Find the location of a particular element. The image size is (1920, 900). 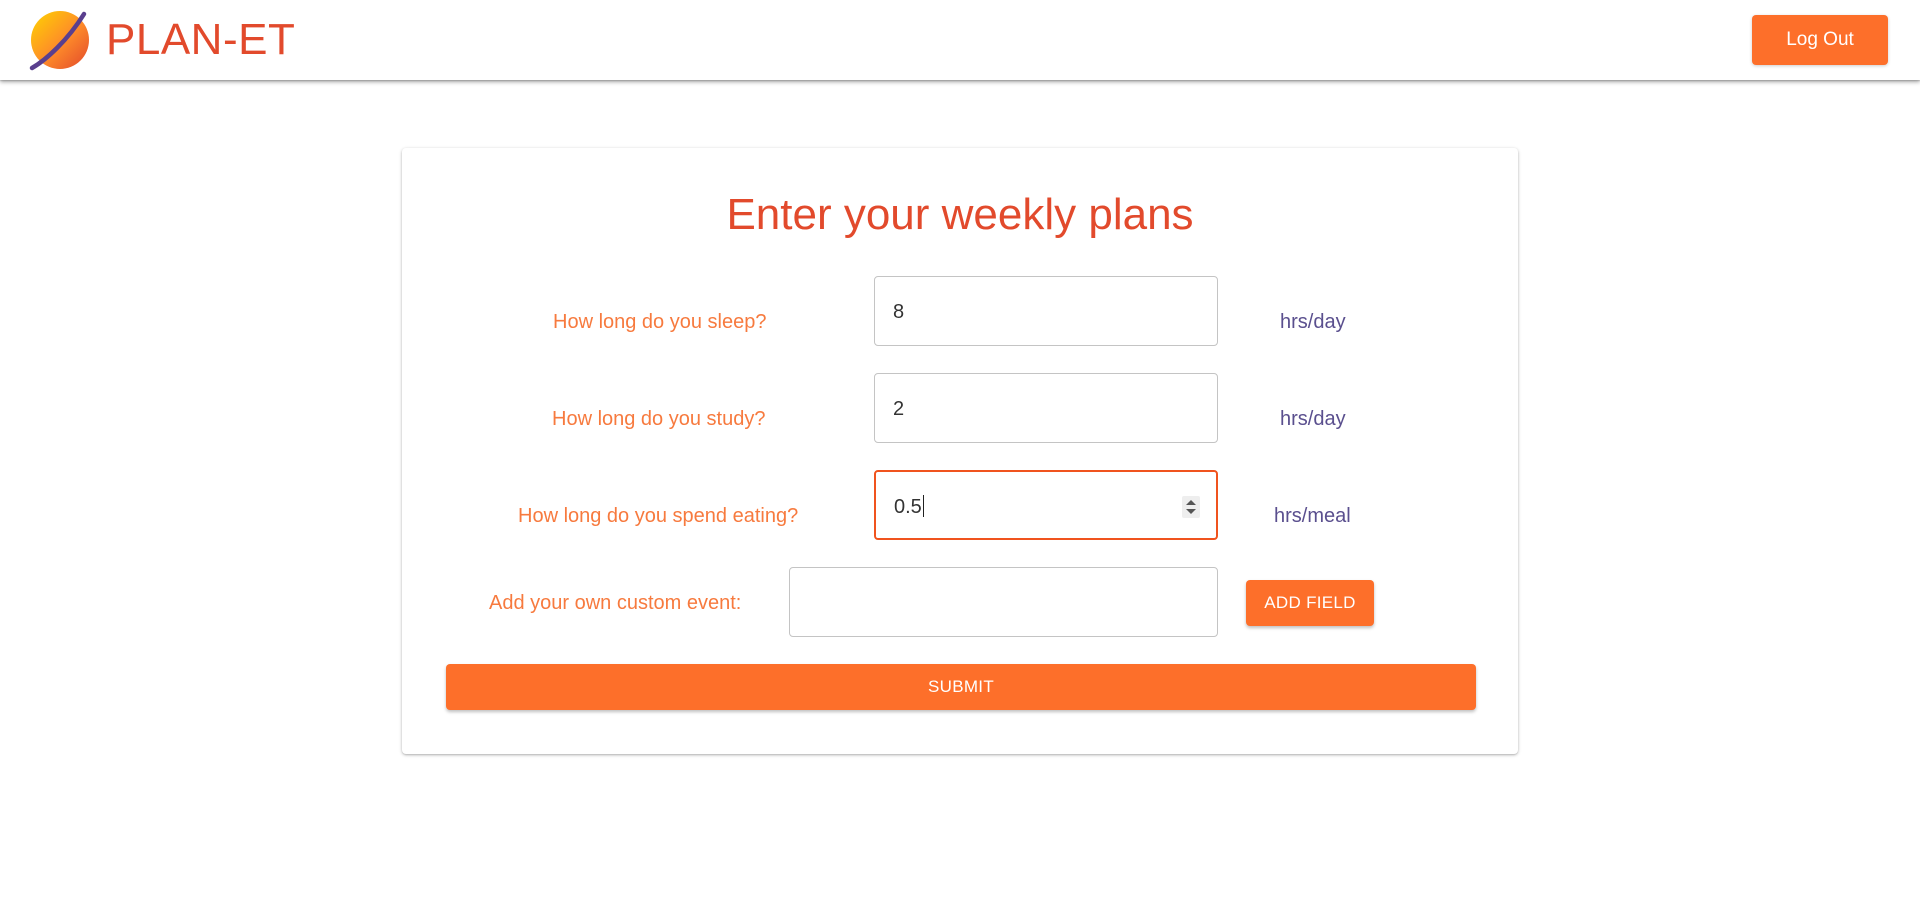

study-input-value: 2 is located at coordinates (899, 409).